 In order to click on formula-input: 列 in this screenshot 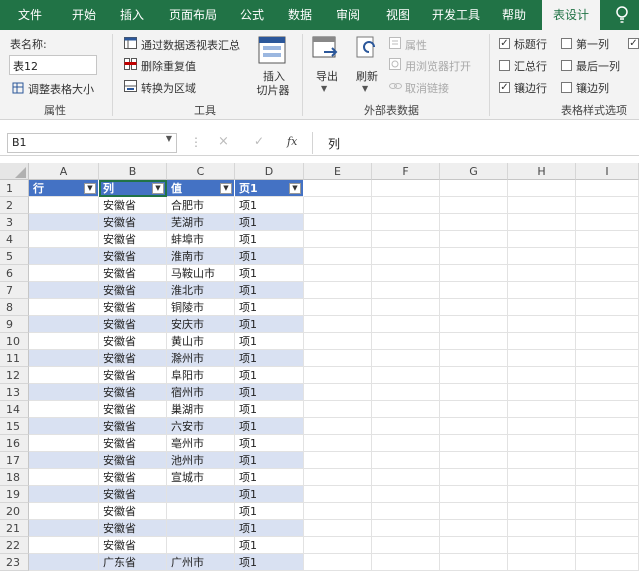, I will do `click(334, 143)`.